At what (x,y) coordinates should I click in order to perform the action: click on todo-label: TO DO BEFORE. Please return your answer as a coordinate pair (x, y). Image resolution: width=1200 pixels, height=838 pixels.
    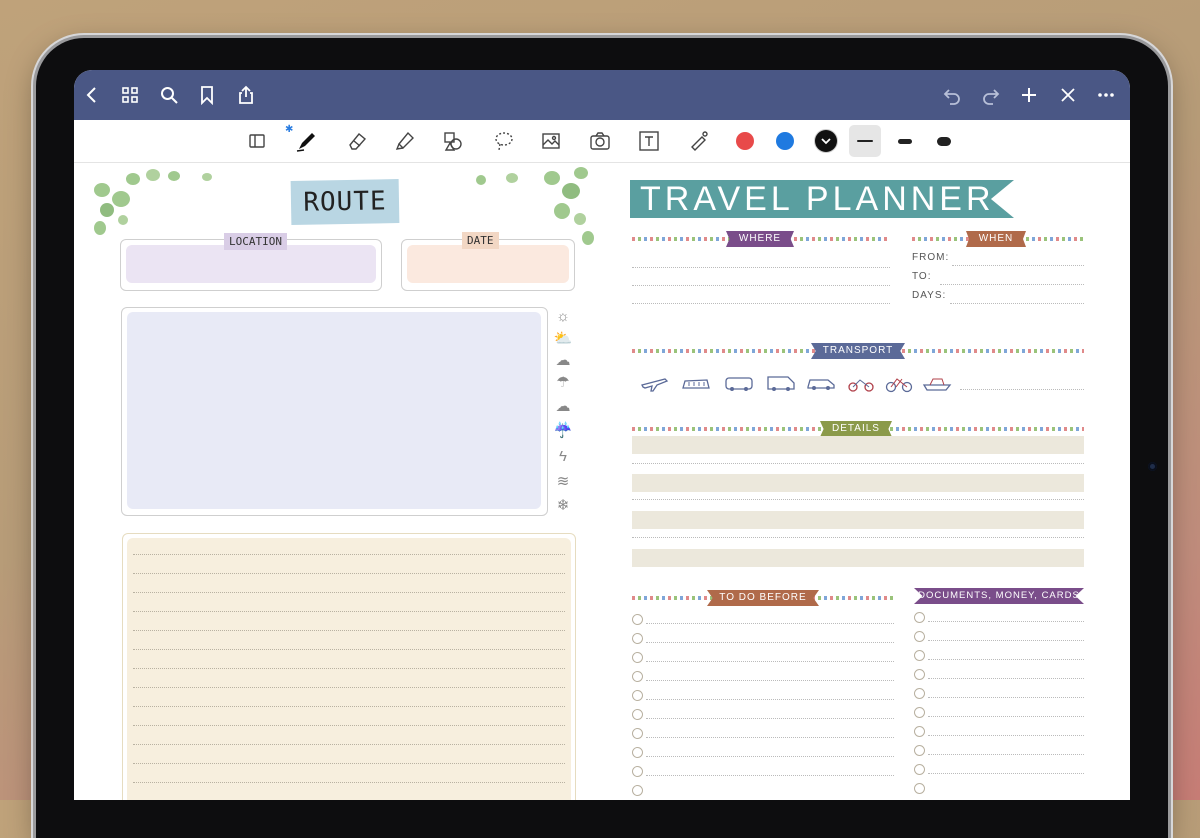
    Looking at the image, I should click on (763, 598).